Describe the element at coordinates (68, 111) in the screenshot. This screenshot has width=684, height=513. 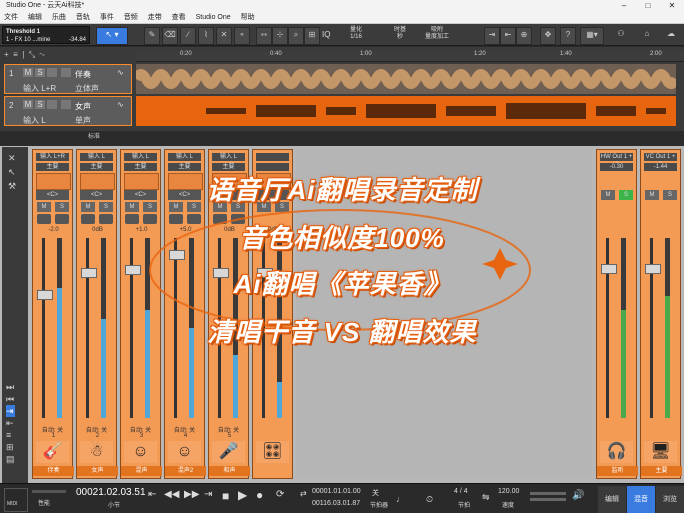
I see `track-header-2: 2 M S 女声 ∿ 输入 L 单声` at that location.